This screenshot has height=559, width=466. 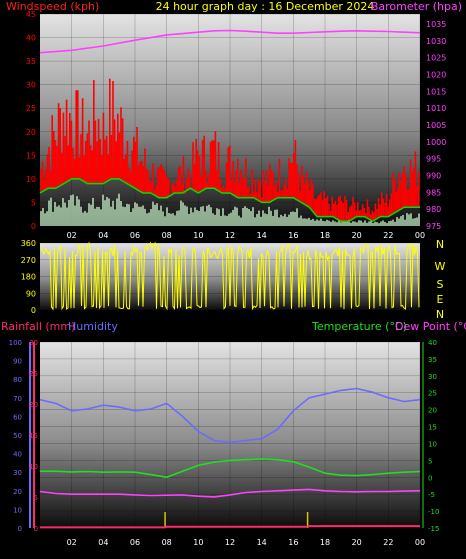 What do you see at coordinates (293, 235) in the screenshot?
I see `wind-x-tick-label: 16` at bounding box center [293, 235].